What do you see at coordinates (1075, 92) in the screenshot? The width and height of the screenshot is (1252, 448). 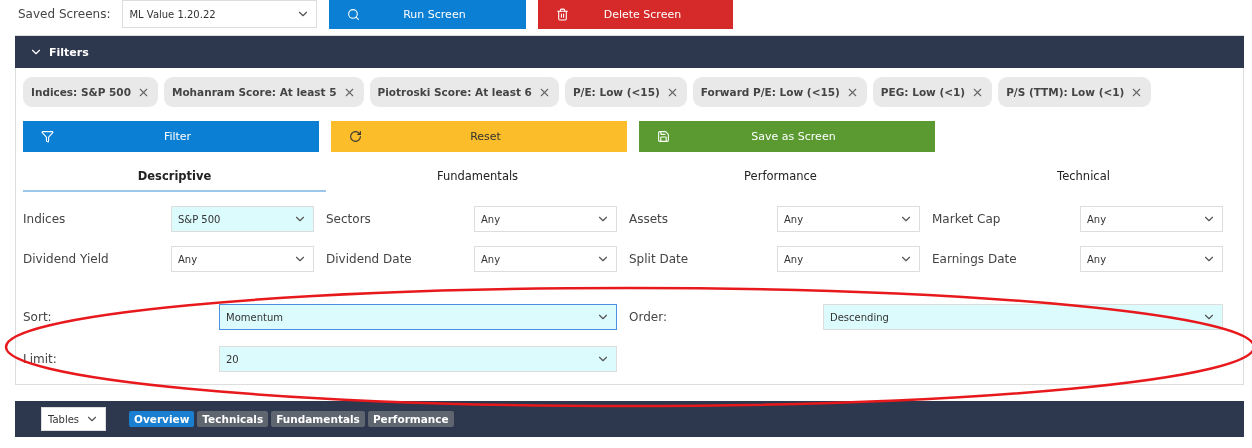 I see `filter-chip: P/S (TTM): Low (<1)` at bounding box center [1075, 92].